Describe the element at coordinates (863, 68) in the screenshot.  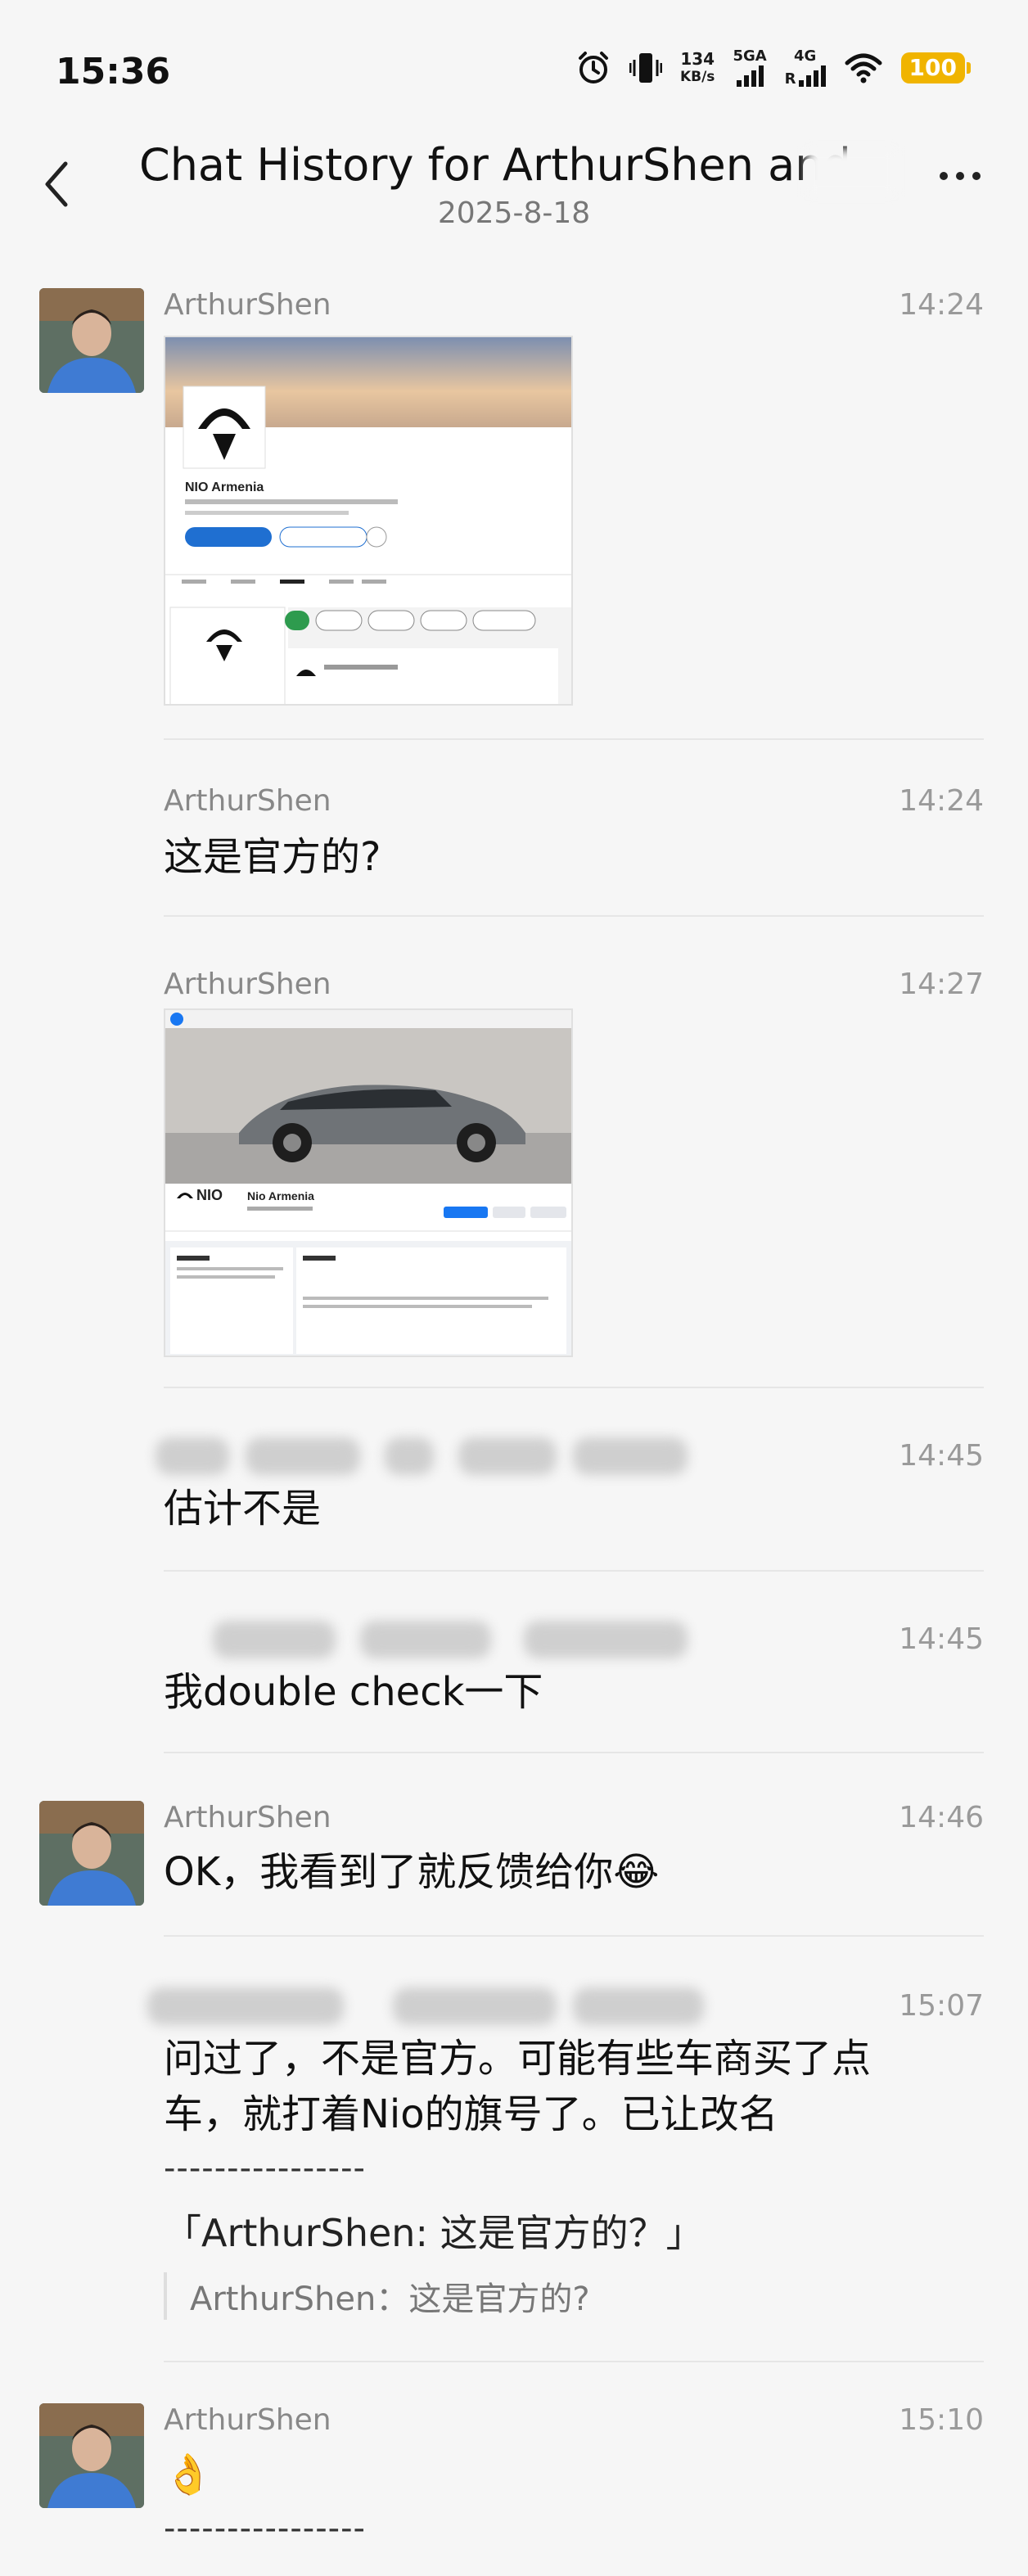
I see `wifi-icon` at that location.